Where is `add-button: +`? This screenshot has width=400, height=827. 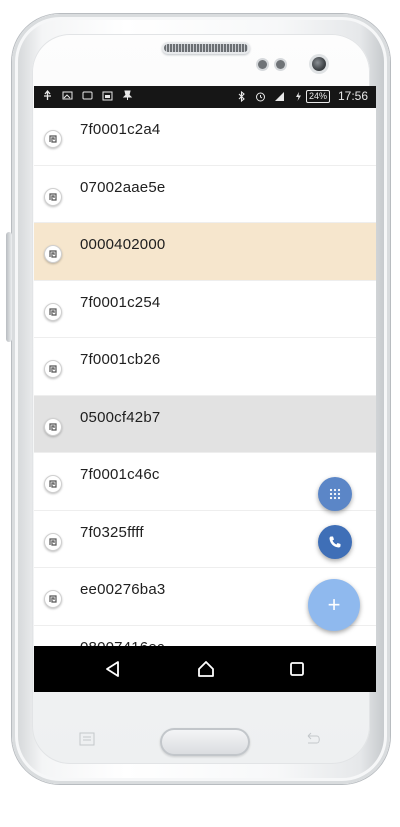 add-button: + is located at coordinates (334, 605).